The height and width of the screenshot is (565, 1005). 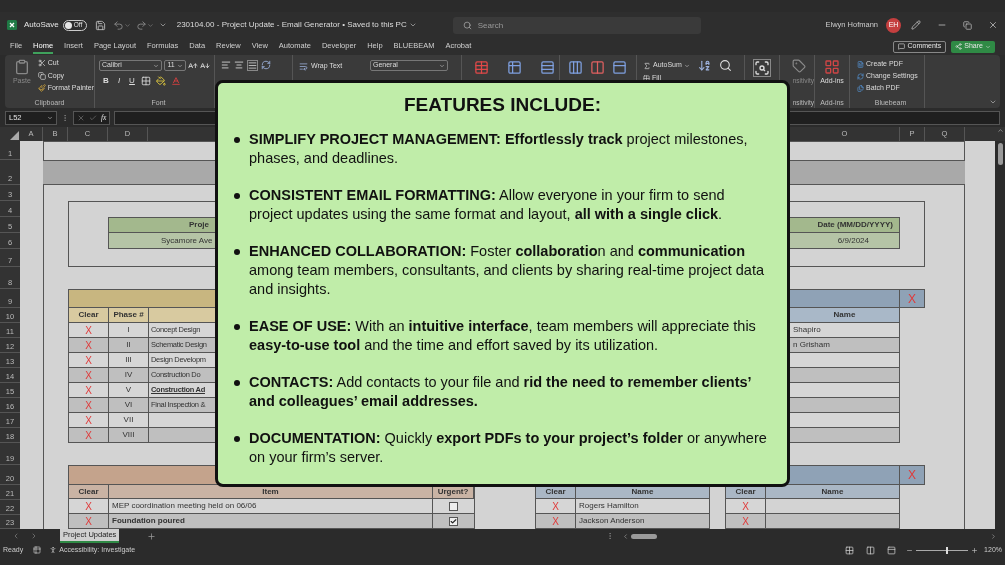 I want to click on previous-sheet-icon, so click(x=16, y=536).